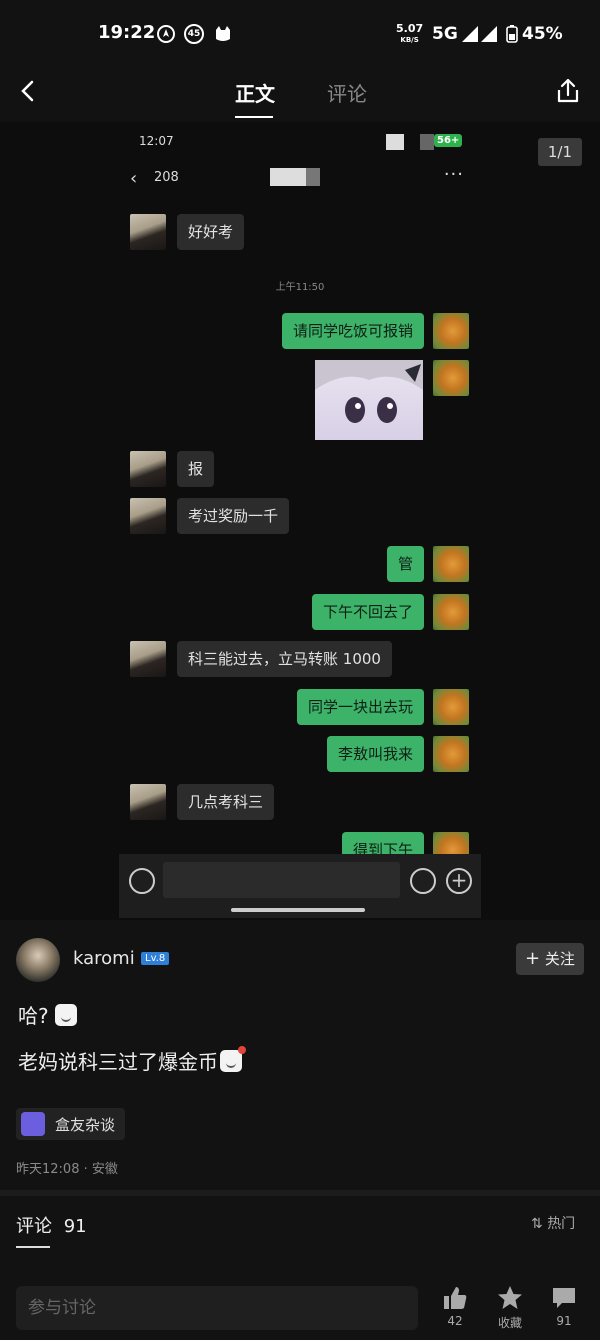  Describe the element at coordinates (479, 34) in the screenshot. I see `signal-icon` at that location.